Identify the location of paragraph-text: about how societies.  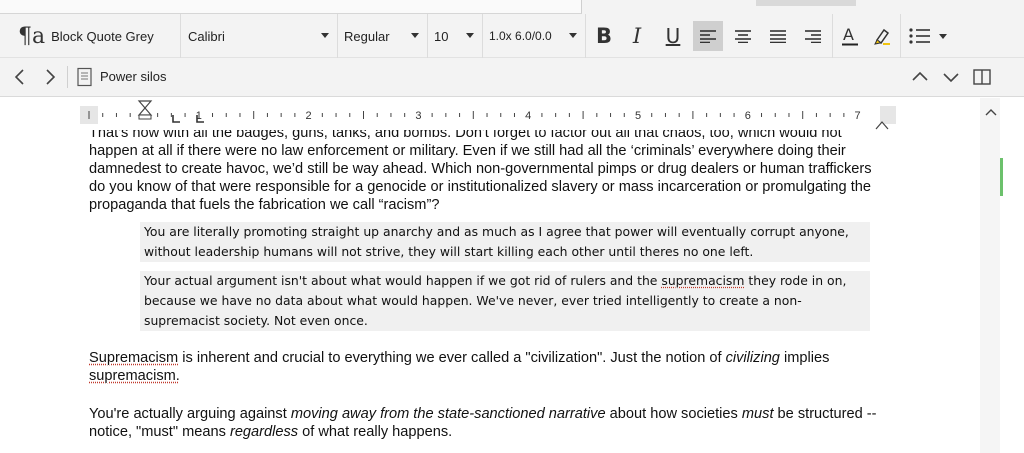
(673, 414).